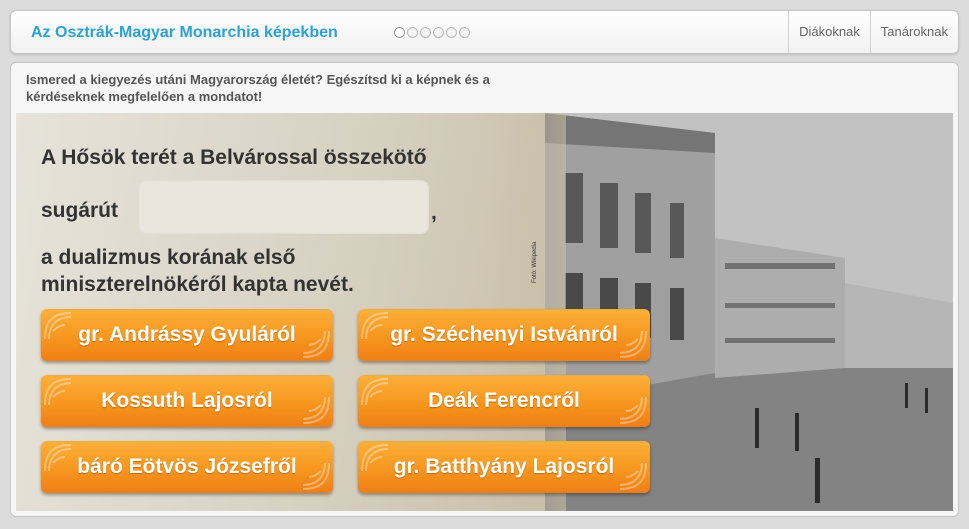 This screenshot has width=969, height=529. Describe the element at coordinates (234, 157) in the screenshot. I see `question-line-1: A Hősök terét a Belvárossal összekötő` at that location.